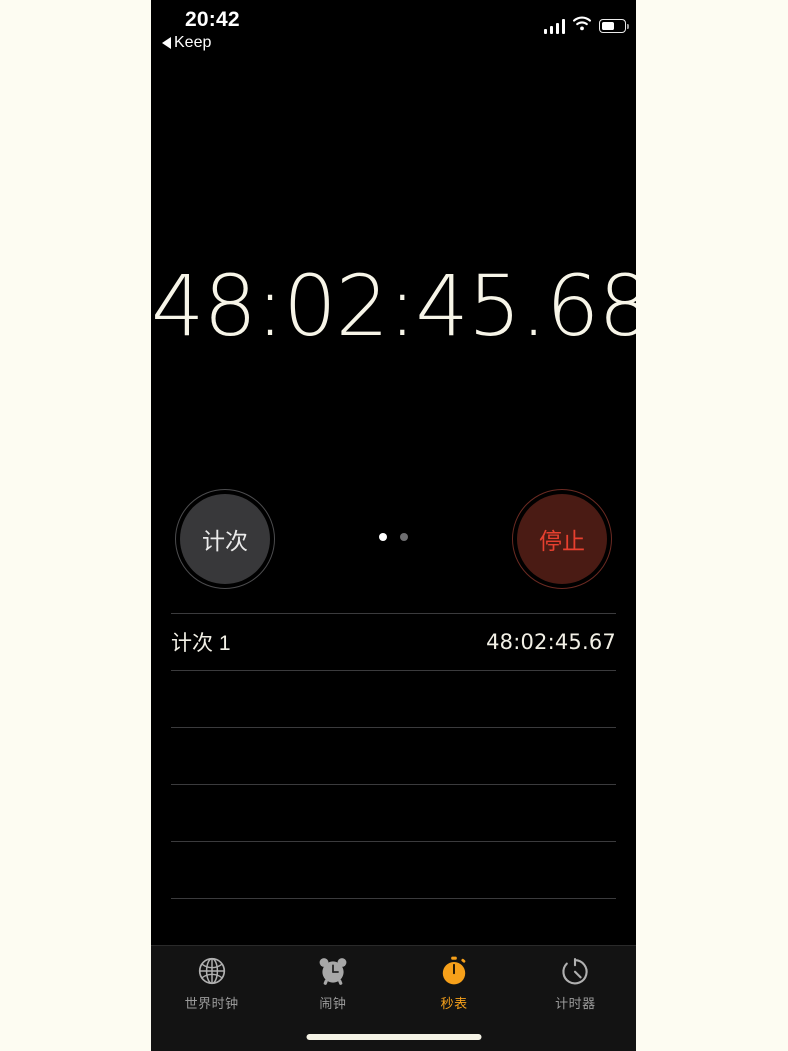 The image size is (788, 1051). Describe the element at coordinates (333, 1003) in the screenshot. I see `tab-label: 闹钟` at that location.